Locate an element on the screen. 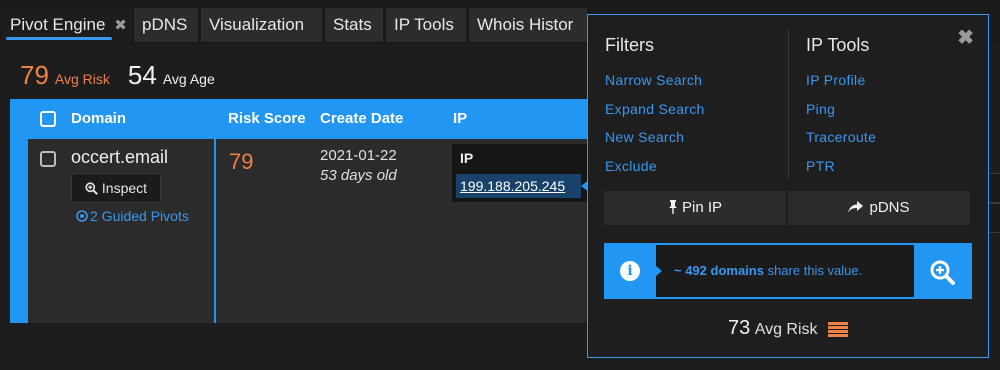 The height and width of the screenshot is (370, 1000). ptr-link: PTR is located at coordinates (841, 166).